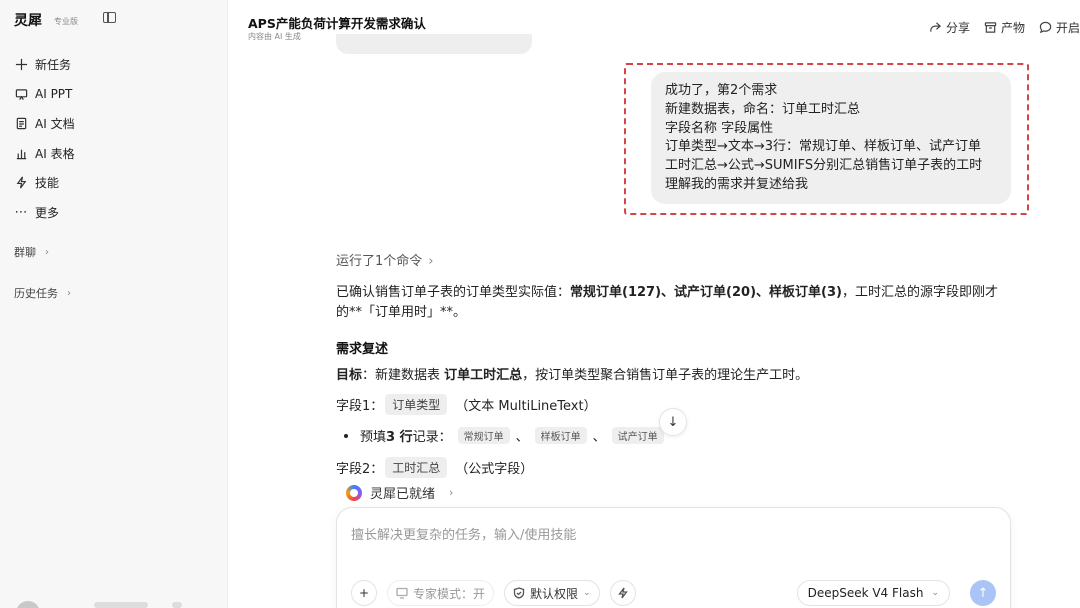 Image resolution: width=1080 pixels, height=608 pixels. I want to click on monitor-icon, so click(402, 593).